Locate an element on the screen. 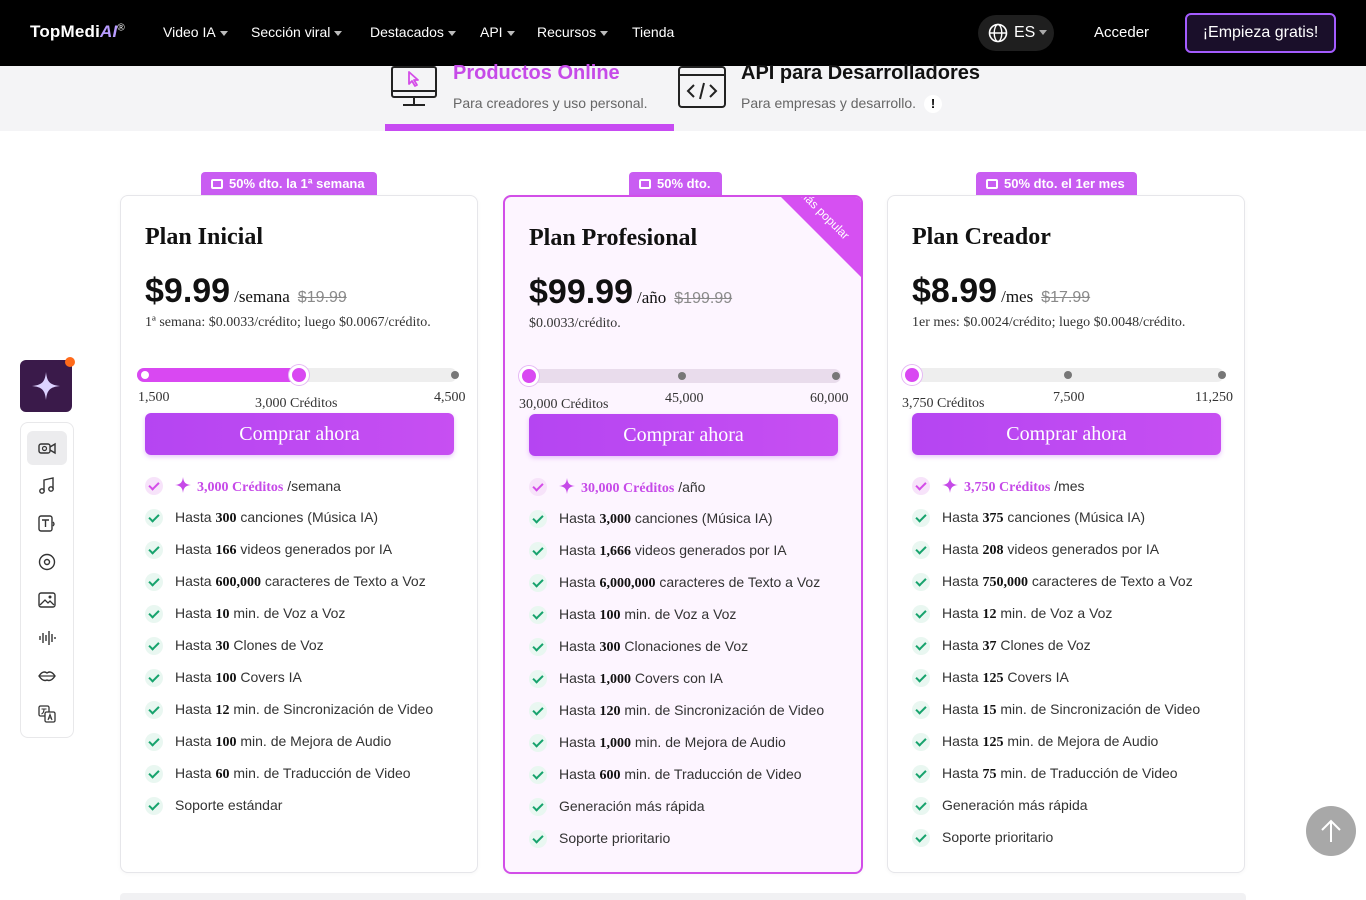 The image size is (1366, 900). sidebar-item-translate is located at coordinates (47, 714).